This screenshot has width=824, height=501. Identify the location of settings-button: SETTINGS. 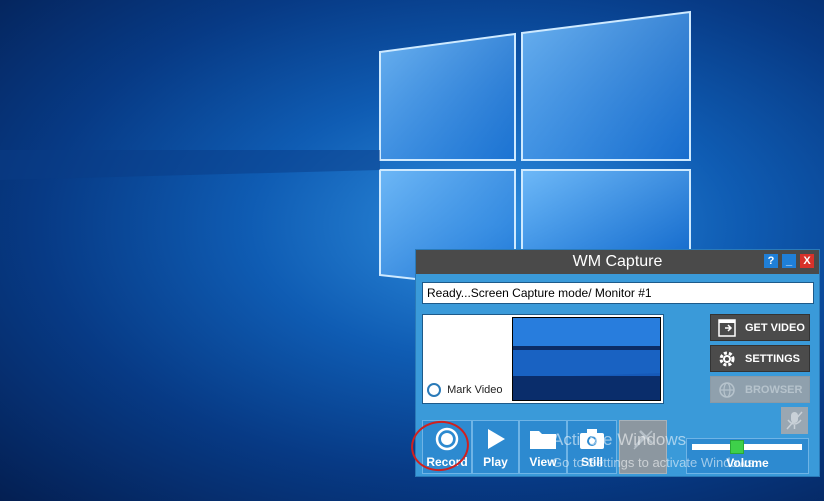
(760, 358).